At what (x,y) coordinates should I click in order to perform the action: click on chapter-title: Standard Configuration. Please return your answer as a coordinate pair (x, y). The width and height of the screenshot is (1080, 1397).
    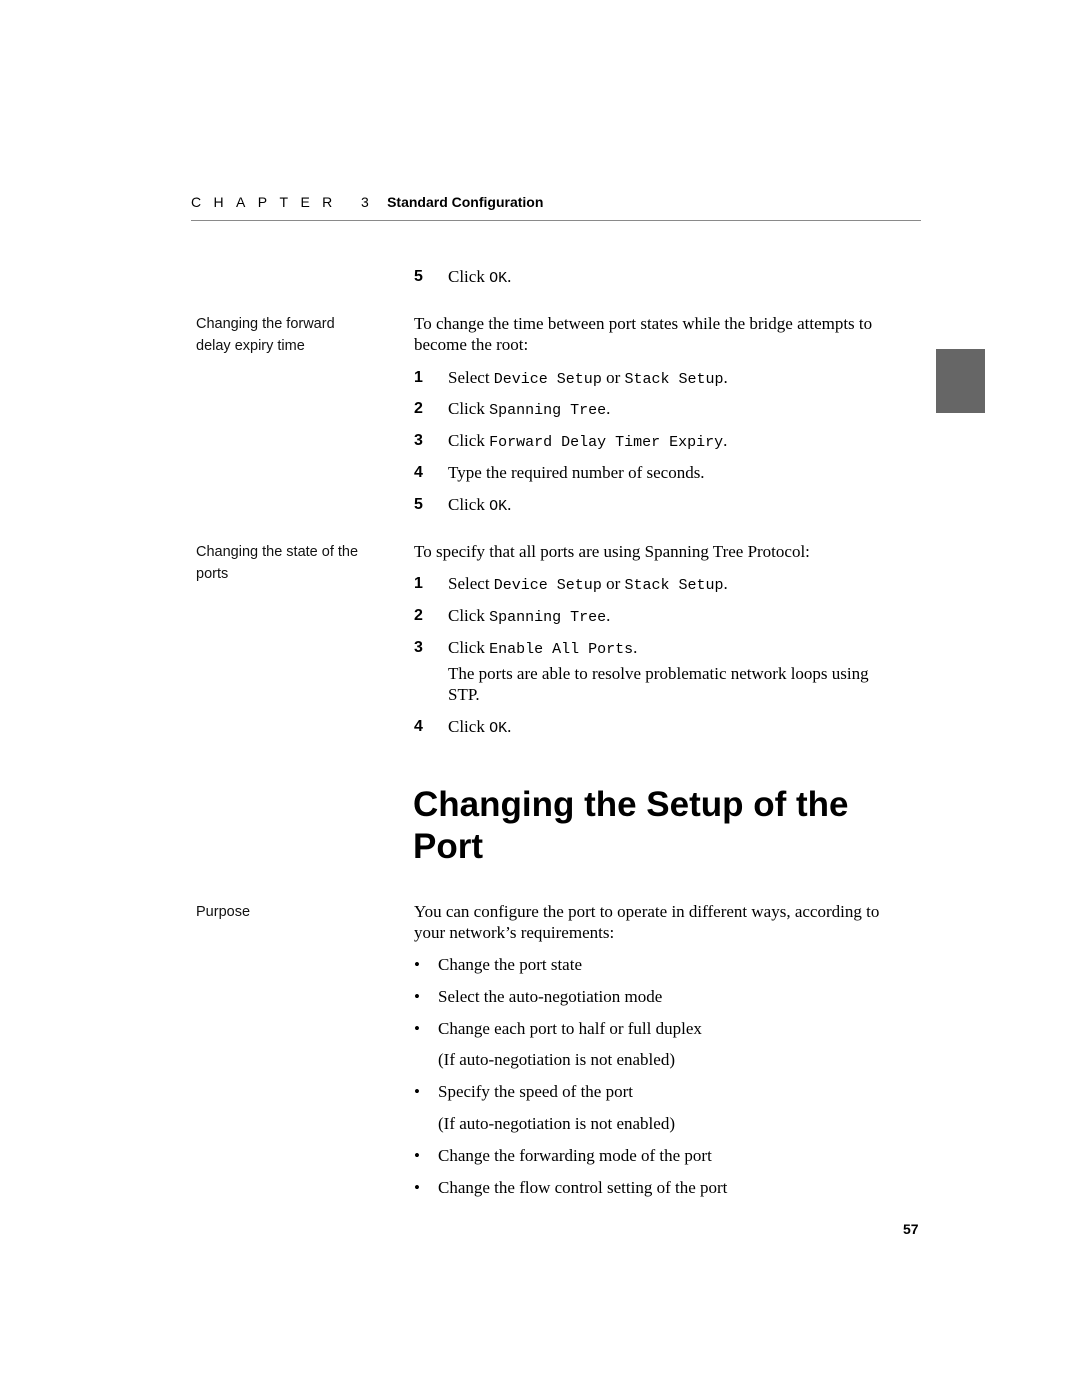
    Looking at the image, I should click on (465, 202).